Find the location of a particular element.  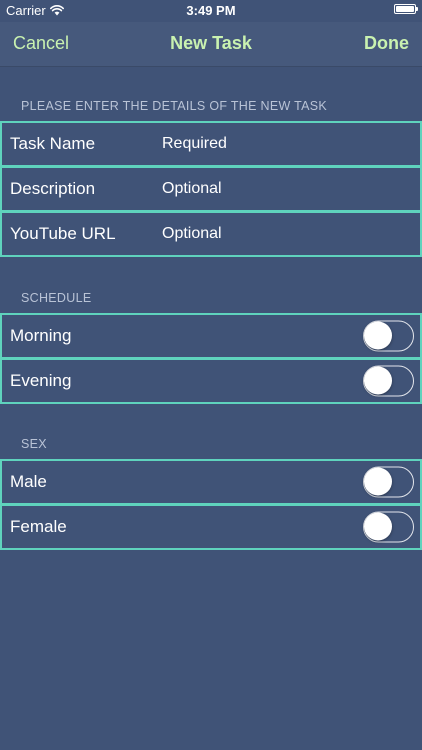

male-row: Male is located at coordinates (211, 482).